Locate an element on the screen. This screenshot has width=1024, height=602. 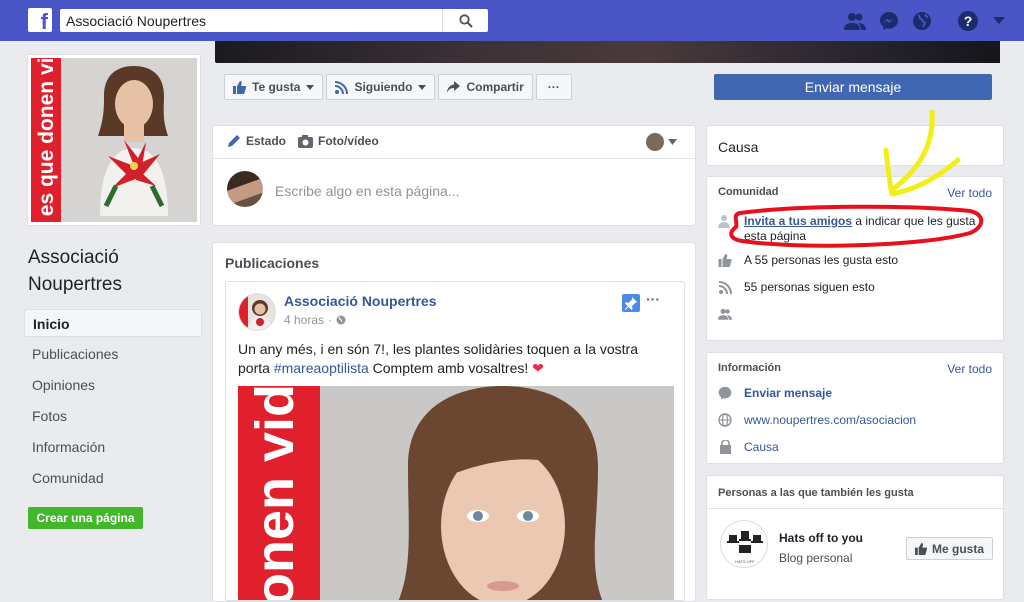
post-author-avatar is located at coordinates (257, 312).